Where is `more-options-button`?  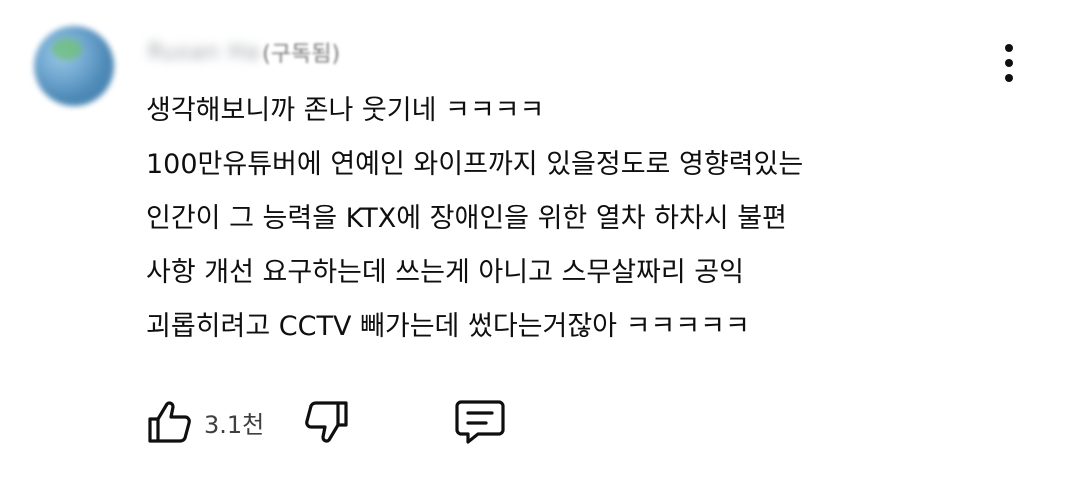 more-options-button is located at coordinates (1009, 63).